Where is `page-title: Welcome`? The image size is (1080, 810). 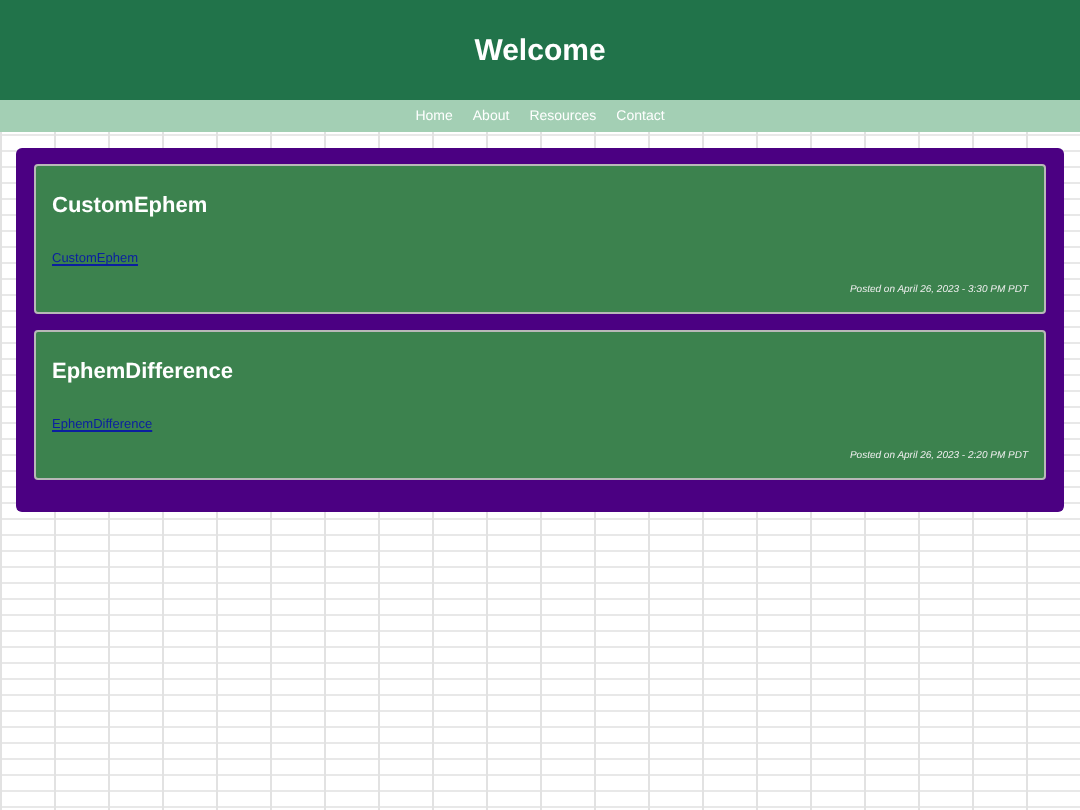
page-title: Welcome is located at coordinates (540, 50).